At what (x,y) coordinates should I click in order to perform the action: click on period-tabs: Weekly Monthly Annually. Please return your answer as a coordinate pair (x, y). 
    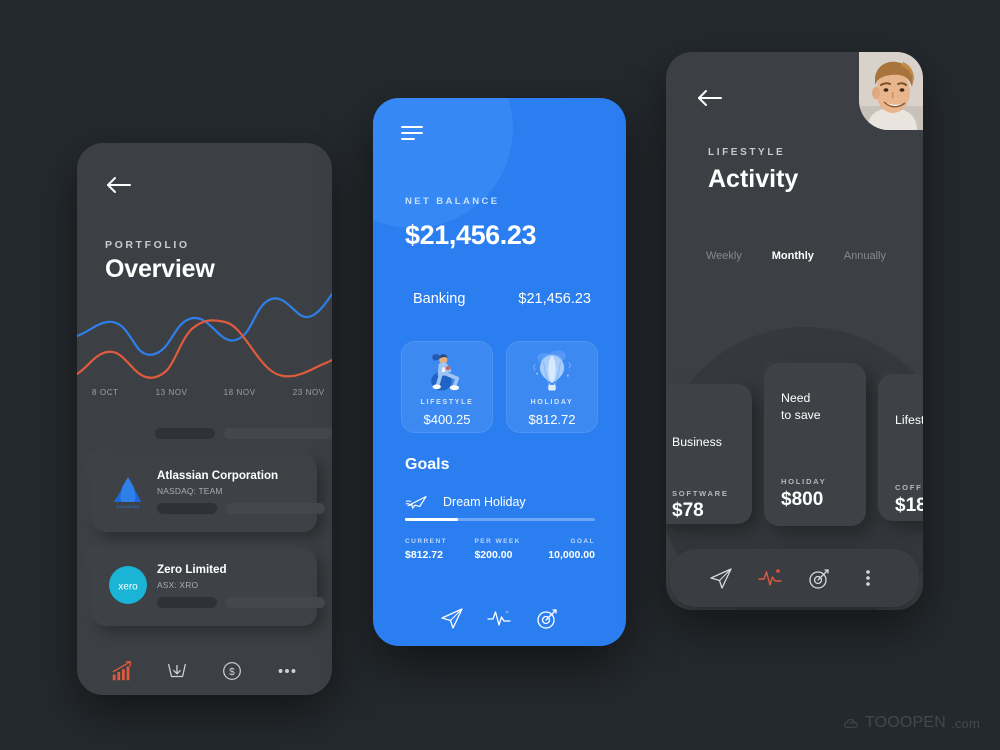
    Looking at the image, I should click on (796, 256).